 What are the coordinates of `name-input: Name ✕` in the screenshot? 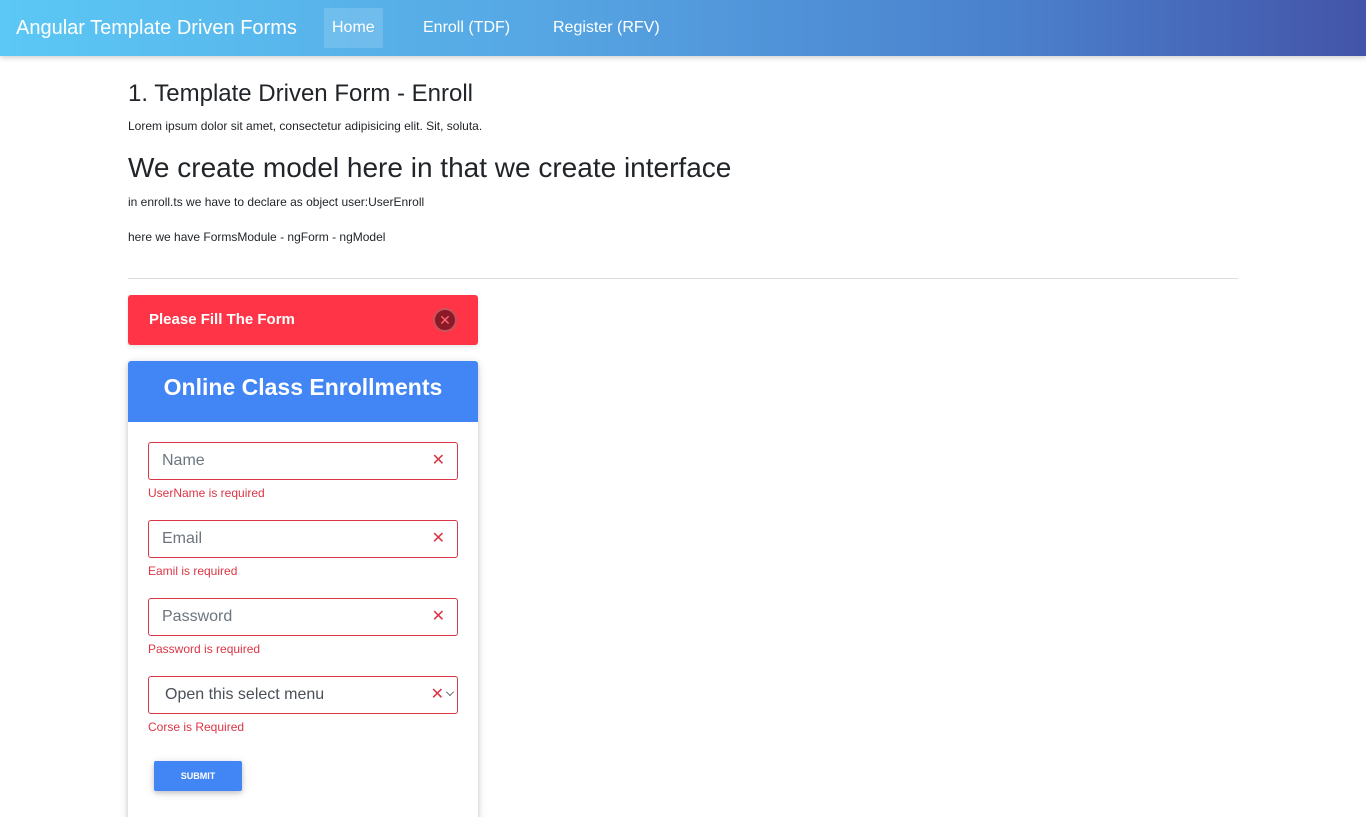 It's located at (303, 461).